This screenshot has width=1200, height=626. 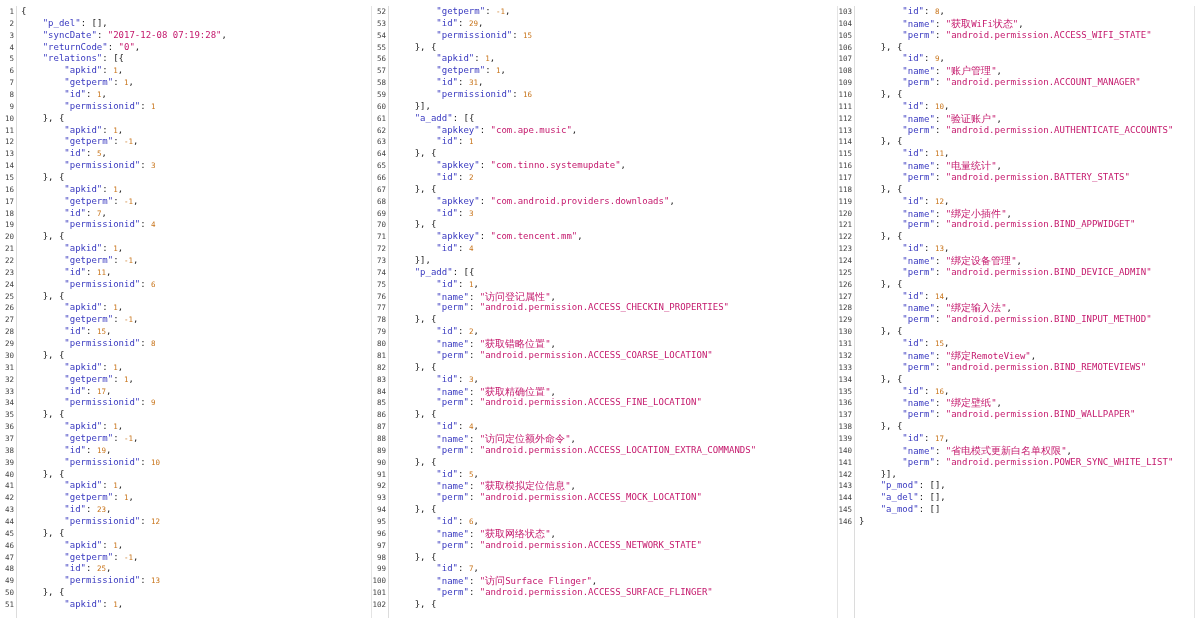 I want to click on code-line: "perm": "android.permission.BIND_INPUT_METHOD", so click(x=1026, y=319).